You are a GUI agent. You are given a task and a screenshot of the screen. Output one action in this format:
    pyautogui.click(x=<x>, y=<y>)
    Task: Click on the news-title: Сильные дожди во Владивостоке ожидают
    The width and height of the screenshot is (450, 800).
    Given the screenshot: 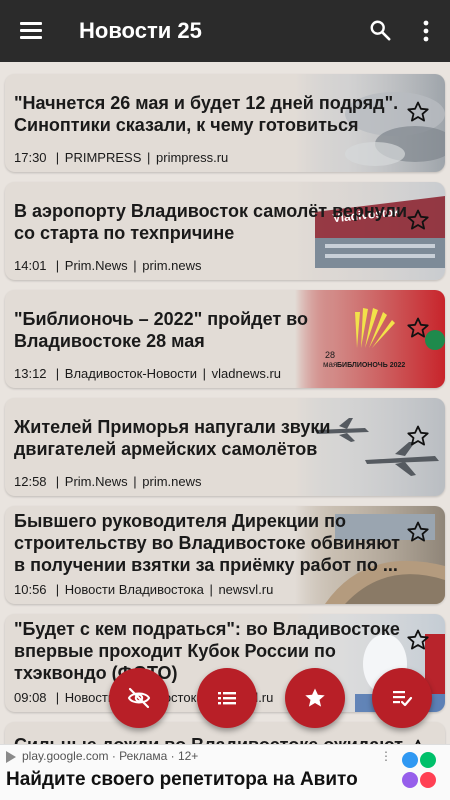 What is the action you would take?
    pyautogui.click(x=211, y=739)
    